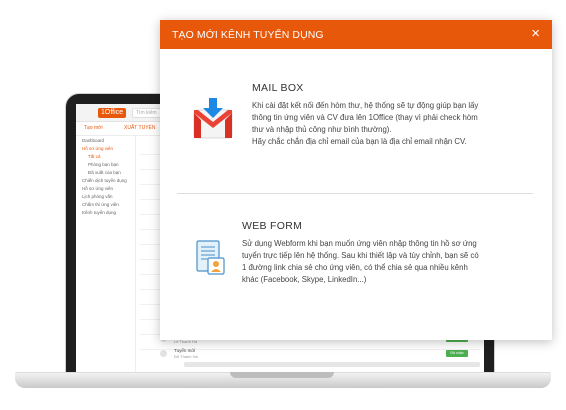  I want to click on modal-header: TẠO MỚI KÊNH TUYỂN DỤNG ×, so click(356, 34).